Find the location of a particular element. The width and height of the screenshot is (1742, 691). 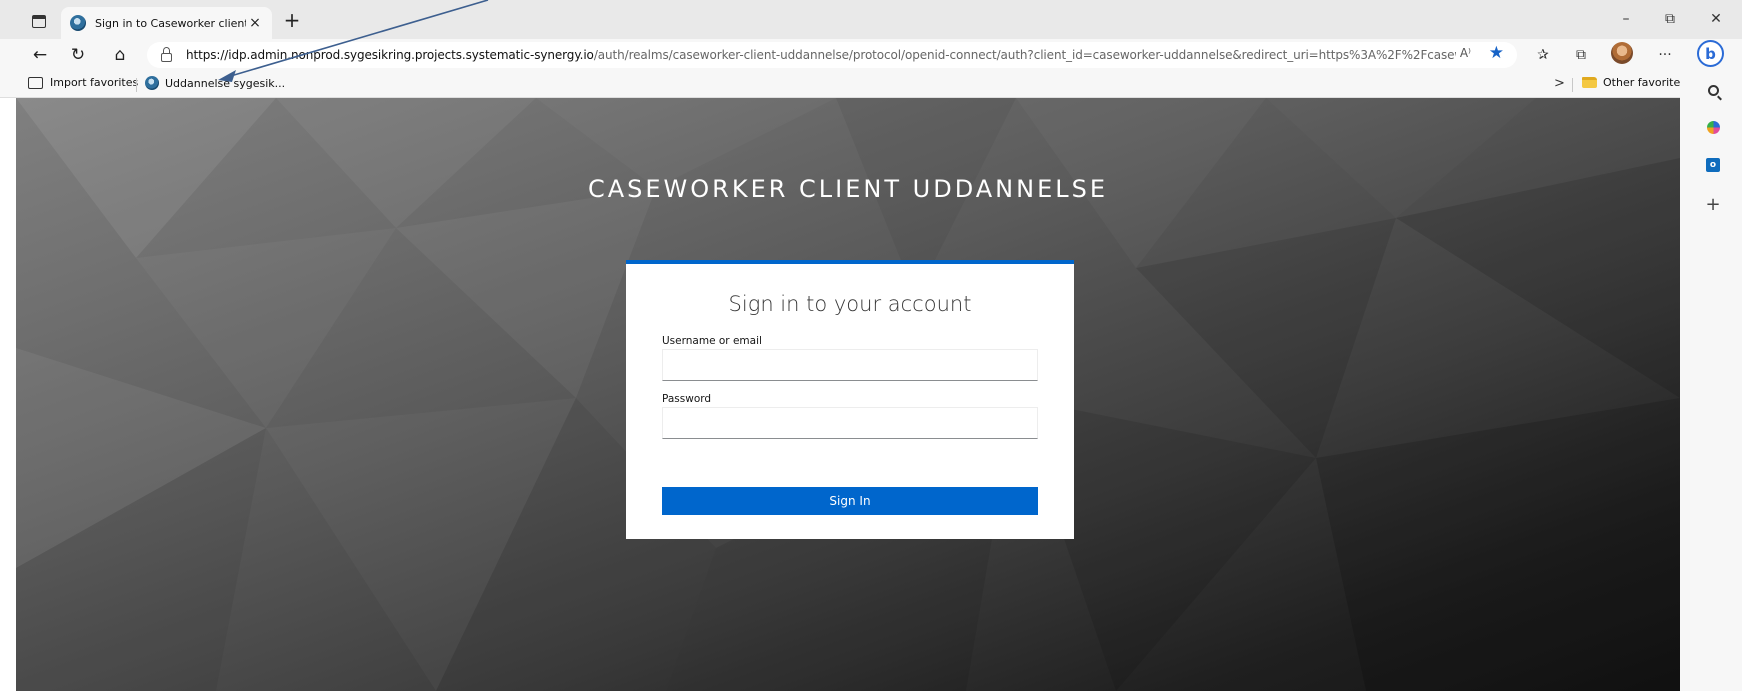

minimize-button: – is located at coordinates (1626, 19).